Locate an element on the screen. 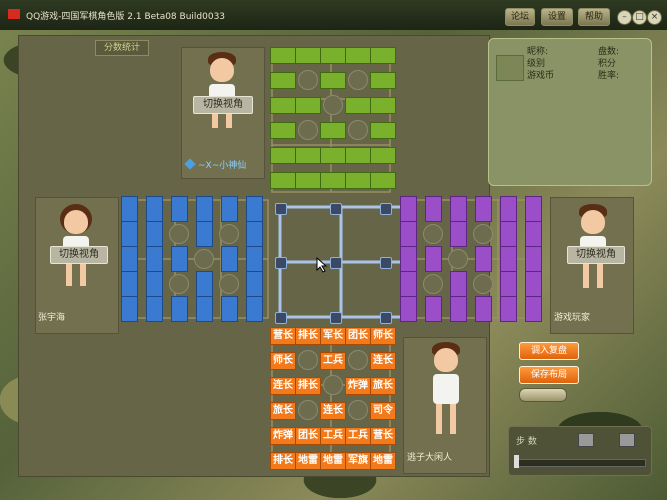  maximize-icon: □ is located at coordinates (639, 17).